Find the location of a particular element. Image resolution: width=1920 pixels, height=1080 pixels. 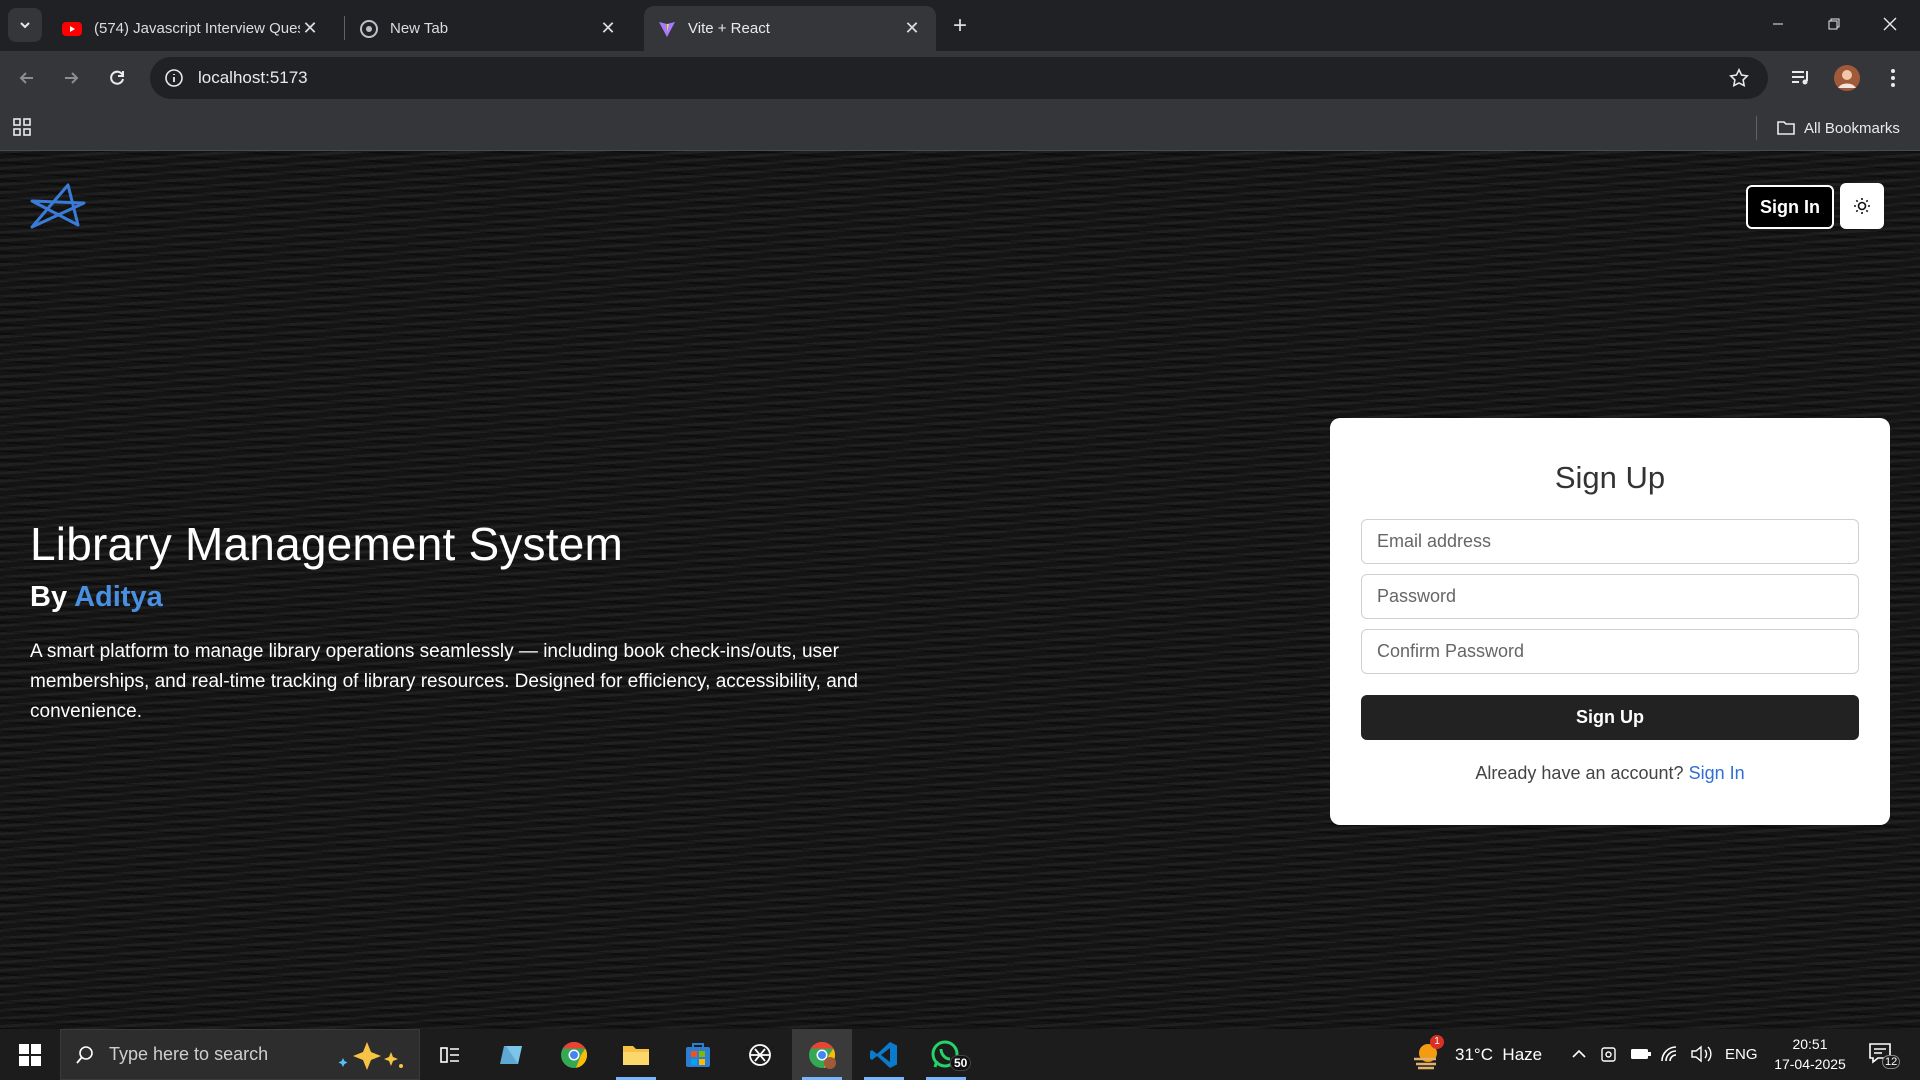

reload-button is located at coordinates (117, 78).